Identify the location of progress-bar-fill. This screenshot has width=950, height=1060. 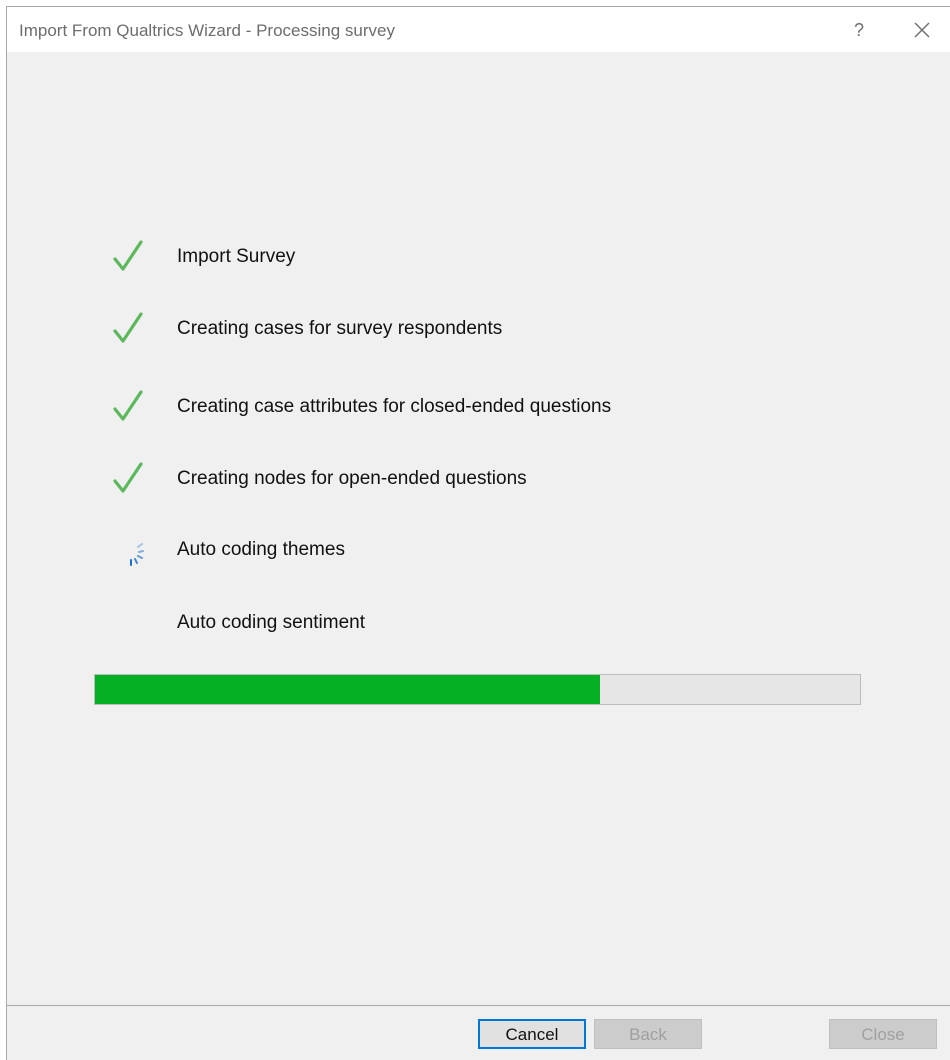
(347, 689).